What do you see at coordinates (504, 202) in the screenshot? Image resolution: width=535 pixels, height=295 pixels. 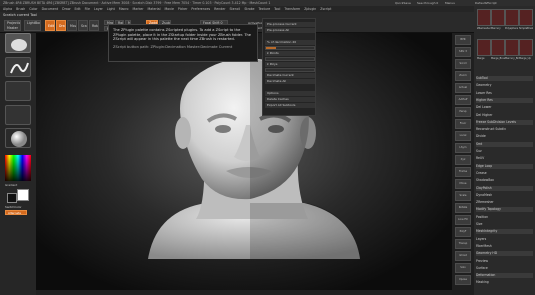 I see `tray-row-zremesher: ZRemesher` at bounding box center [504, 202].